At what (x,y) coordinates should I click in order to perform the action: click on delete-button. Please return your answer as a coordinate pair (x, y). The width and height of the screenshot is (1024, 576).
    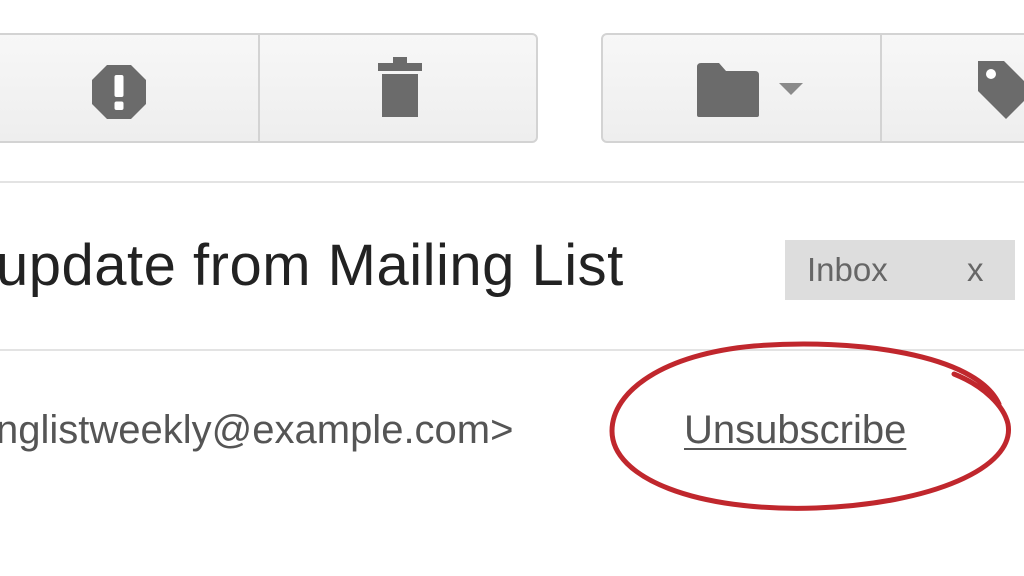
    Looking at the image, I should click on (398, 88).